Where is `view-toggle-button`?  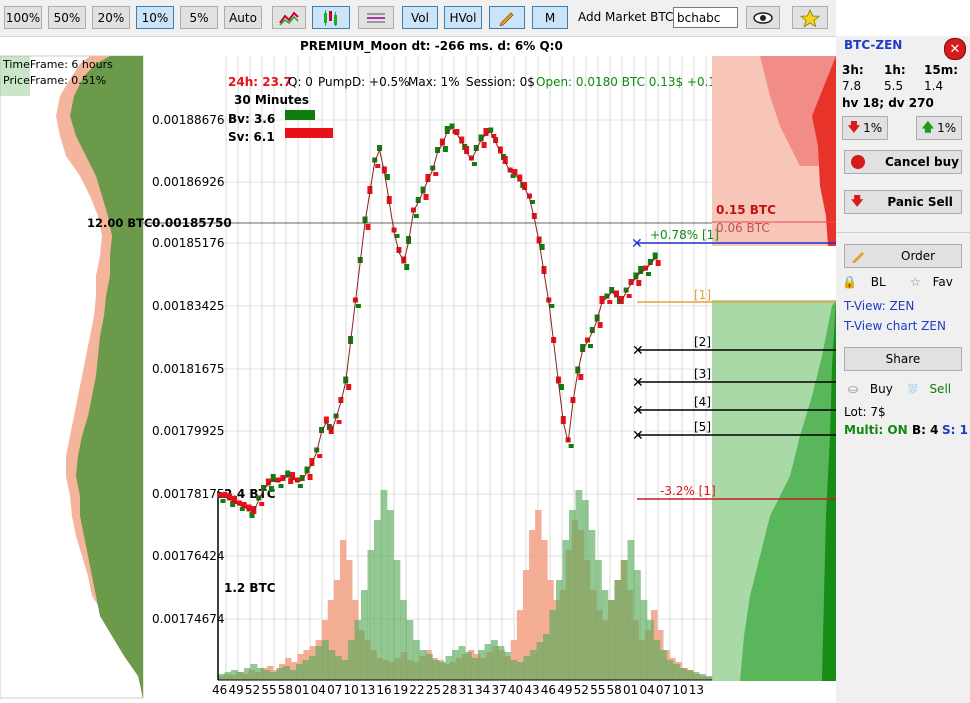 view-toggle-button is located at coordinates (763, 17).